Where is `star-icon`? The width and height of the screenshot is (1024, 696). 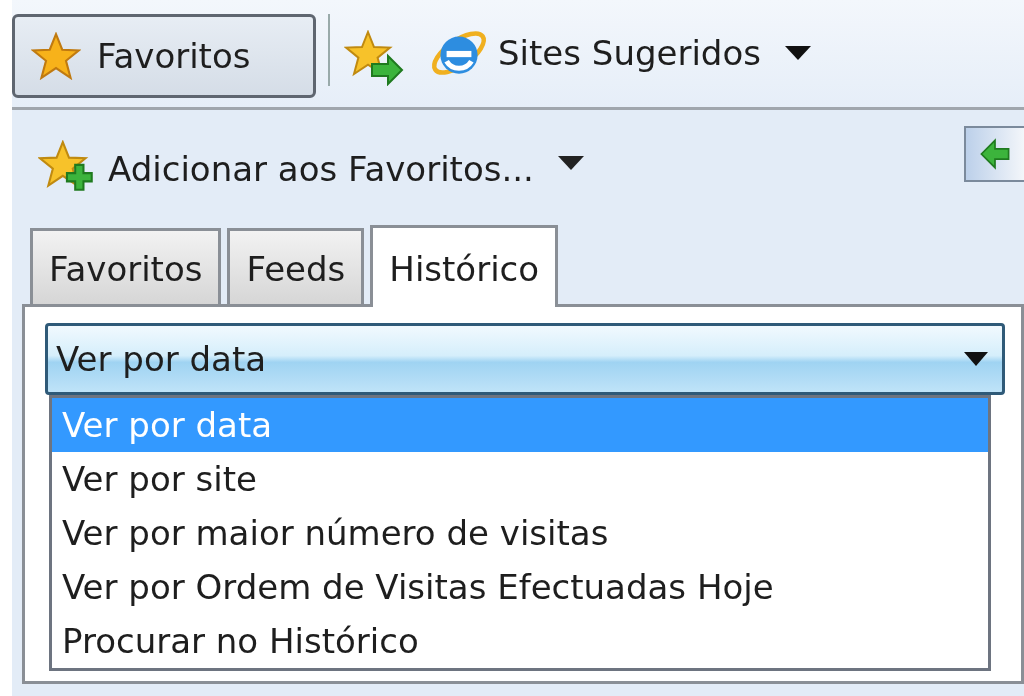
star-icon is located at coordinates (56, 56).